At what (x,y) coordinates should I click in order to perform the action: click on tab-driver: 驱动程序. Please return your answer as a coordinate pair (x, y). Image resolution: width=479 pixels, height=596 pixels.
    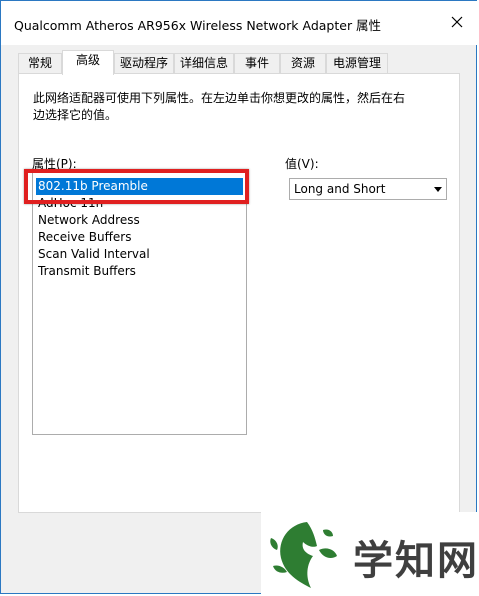
    Looking at the image, I should click on (144, 63).